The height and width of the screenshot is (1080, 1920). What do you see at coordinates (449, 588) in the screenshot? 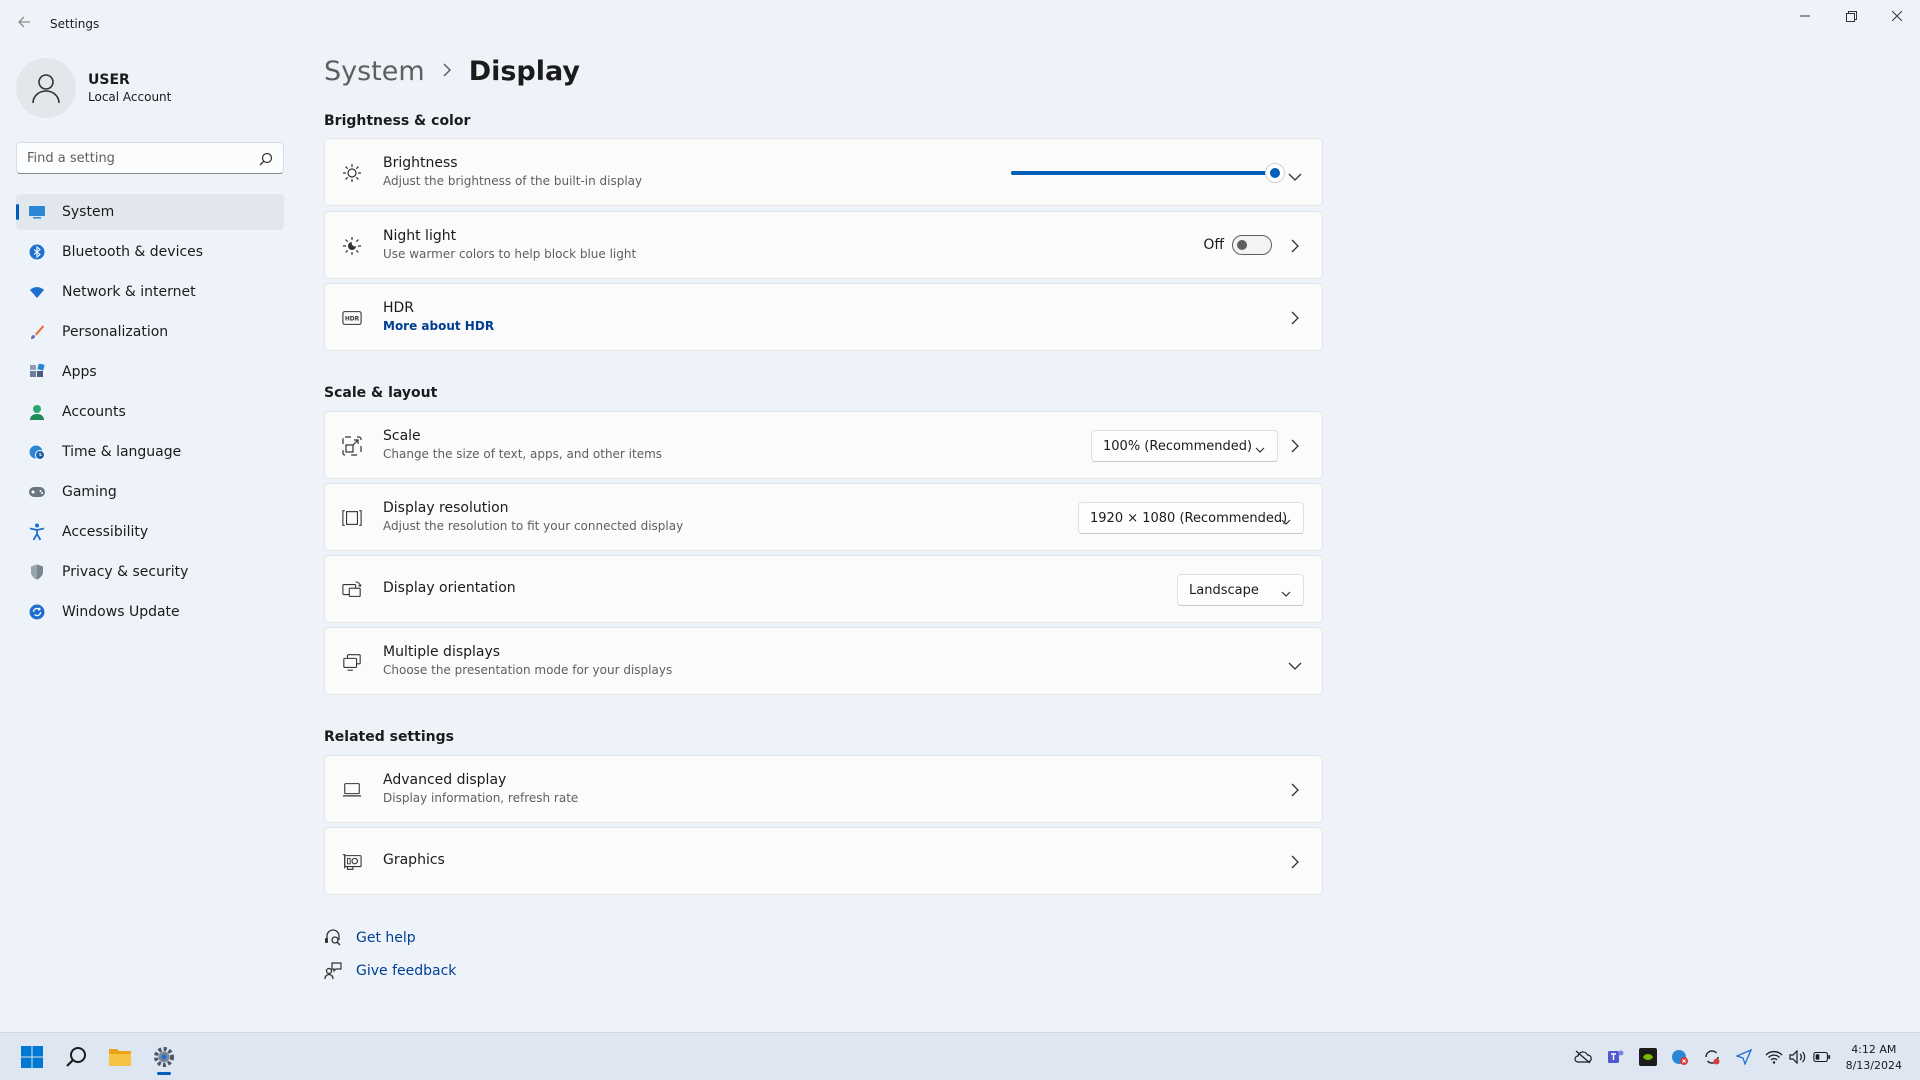
I see `display-orientation-title: Display orientation` at bounding box center [449, 588].